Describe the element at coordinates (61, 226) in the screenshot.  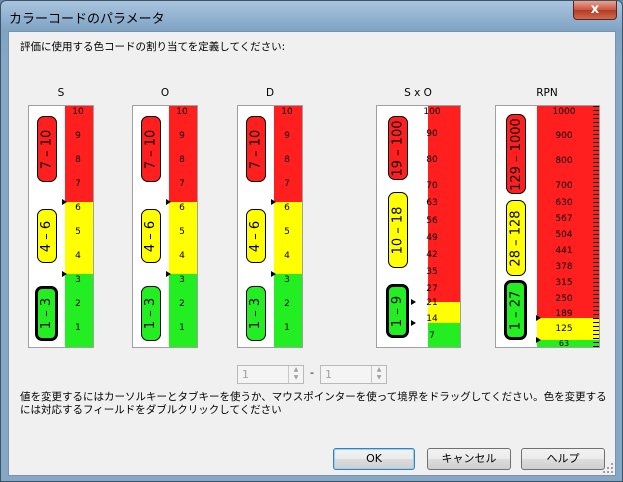
I see `color-scale-s: 10 9 8 7 6 5 4 3 2 1 7 – 10 4 – 6 1 – 3` at that location.